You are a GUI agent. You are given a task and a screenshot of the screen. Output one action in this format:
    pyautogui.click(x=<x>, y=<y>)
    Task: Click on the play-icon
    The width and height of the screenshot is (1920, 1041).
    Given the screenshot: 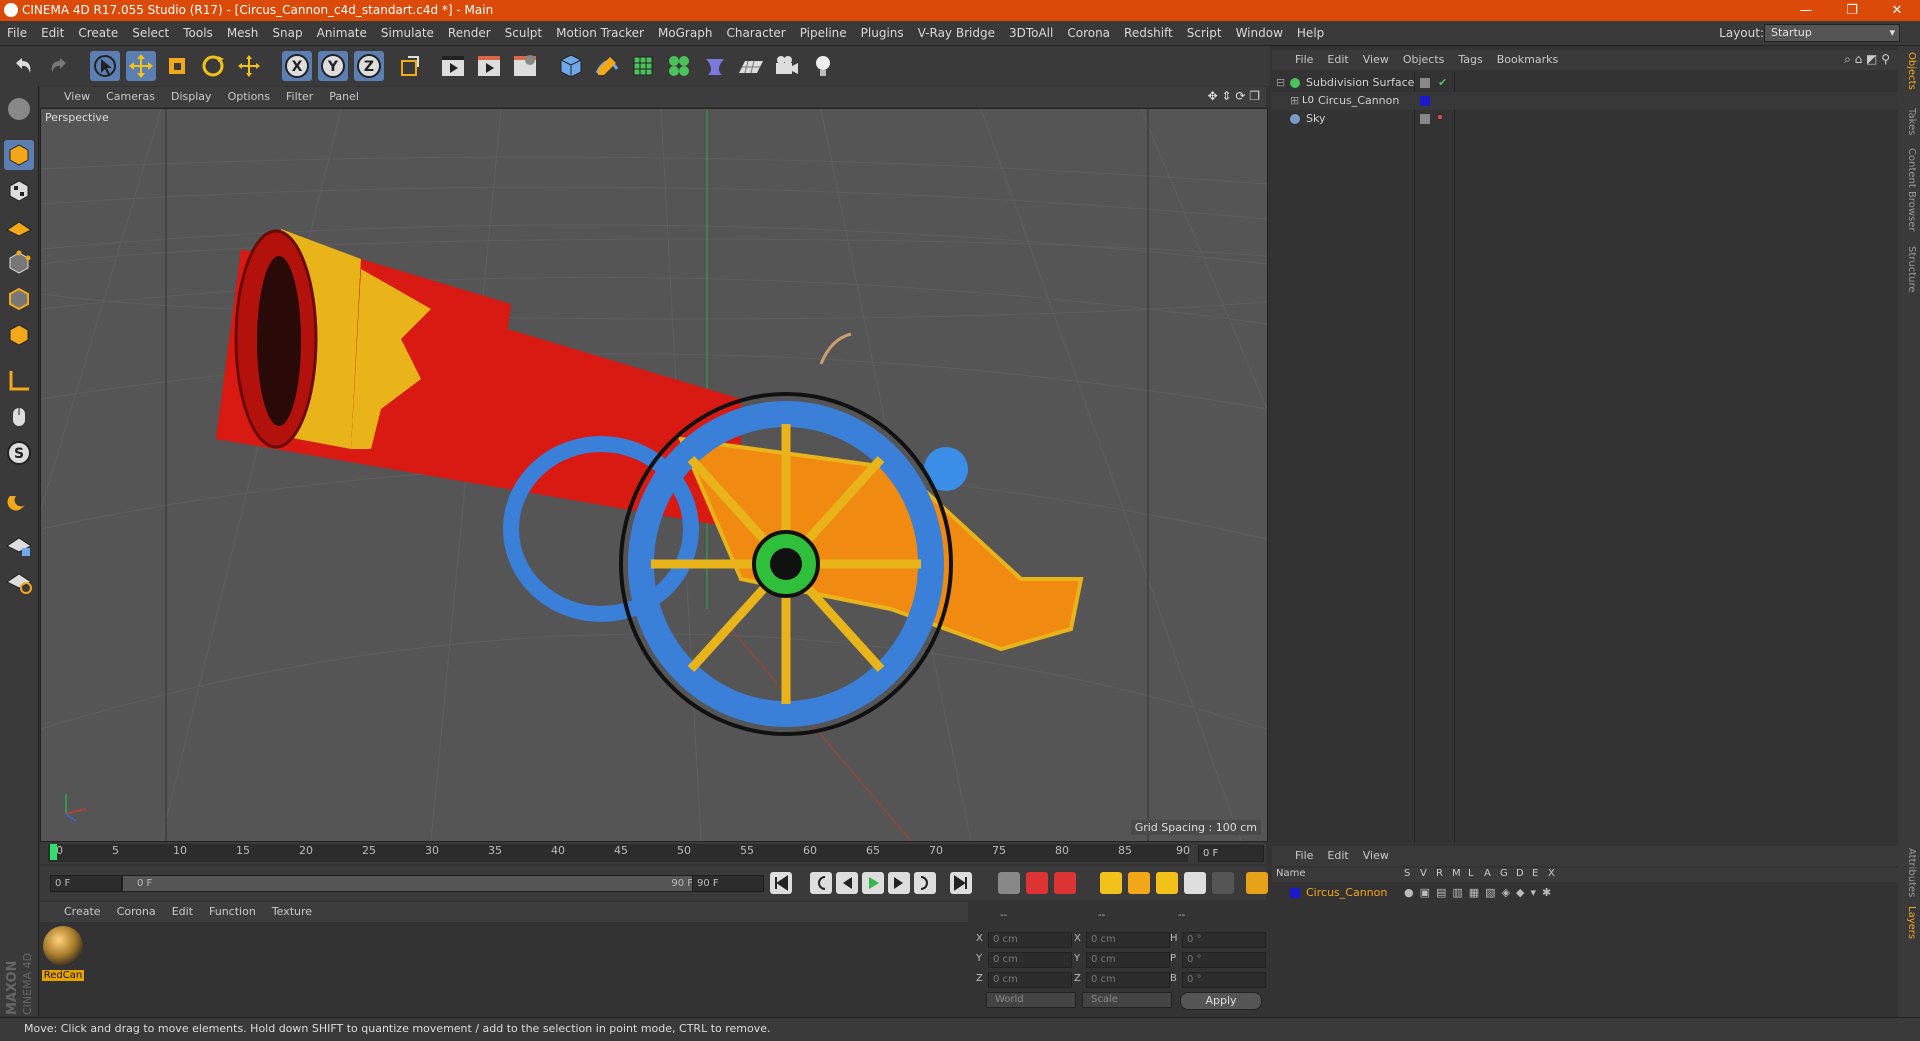 What is the action you would take?
    pyautogui.click(x=873, y=883)
    